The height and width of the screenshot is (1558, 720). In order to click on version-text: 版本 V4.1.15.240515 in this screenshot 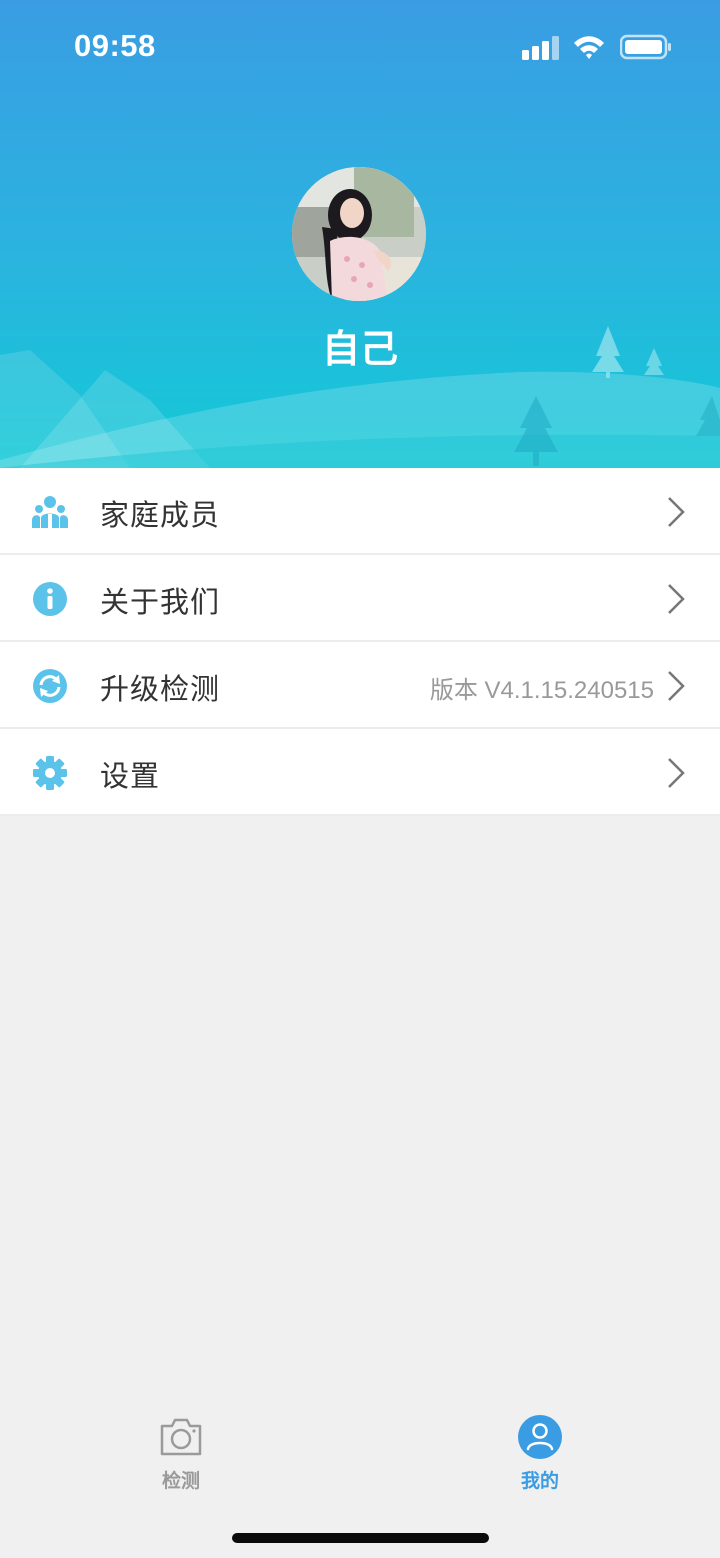, I will do `click(541, 690)`.